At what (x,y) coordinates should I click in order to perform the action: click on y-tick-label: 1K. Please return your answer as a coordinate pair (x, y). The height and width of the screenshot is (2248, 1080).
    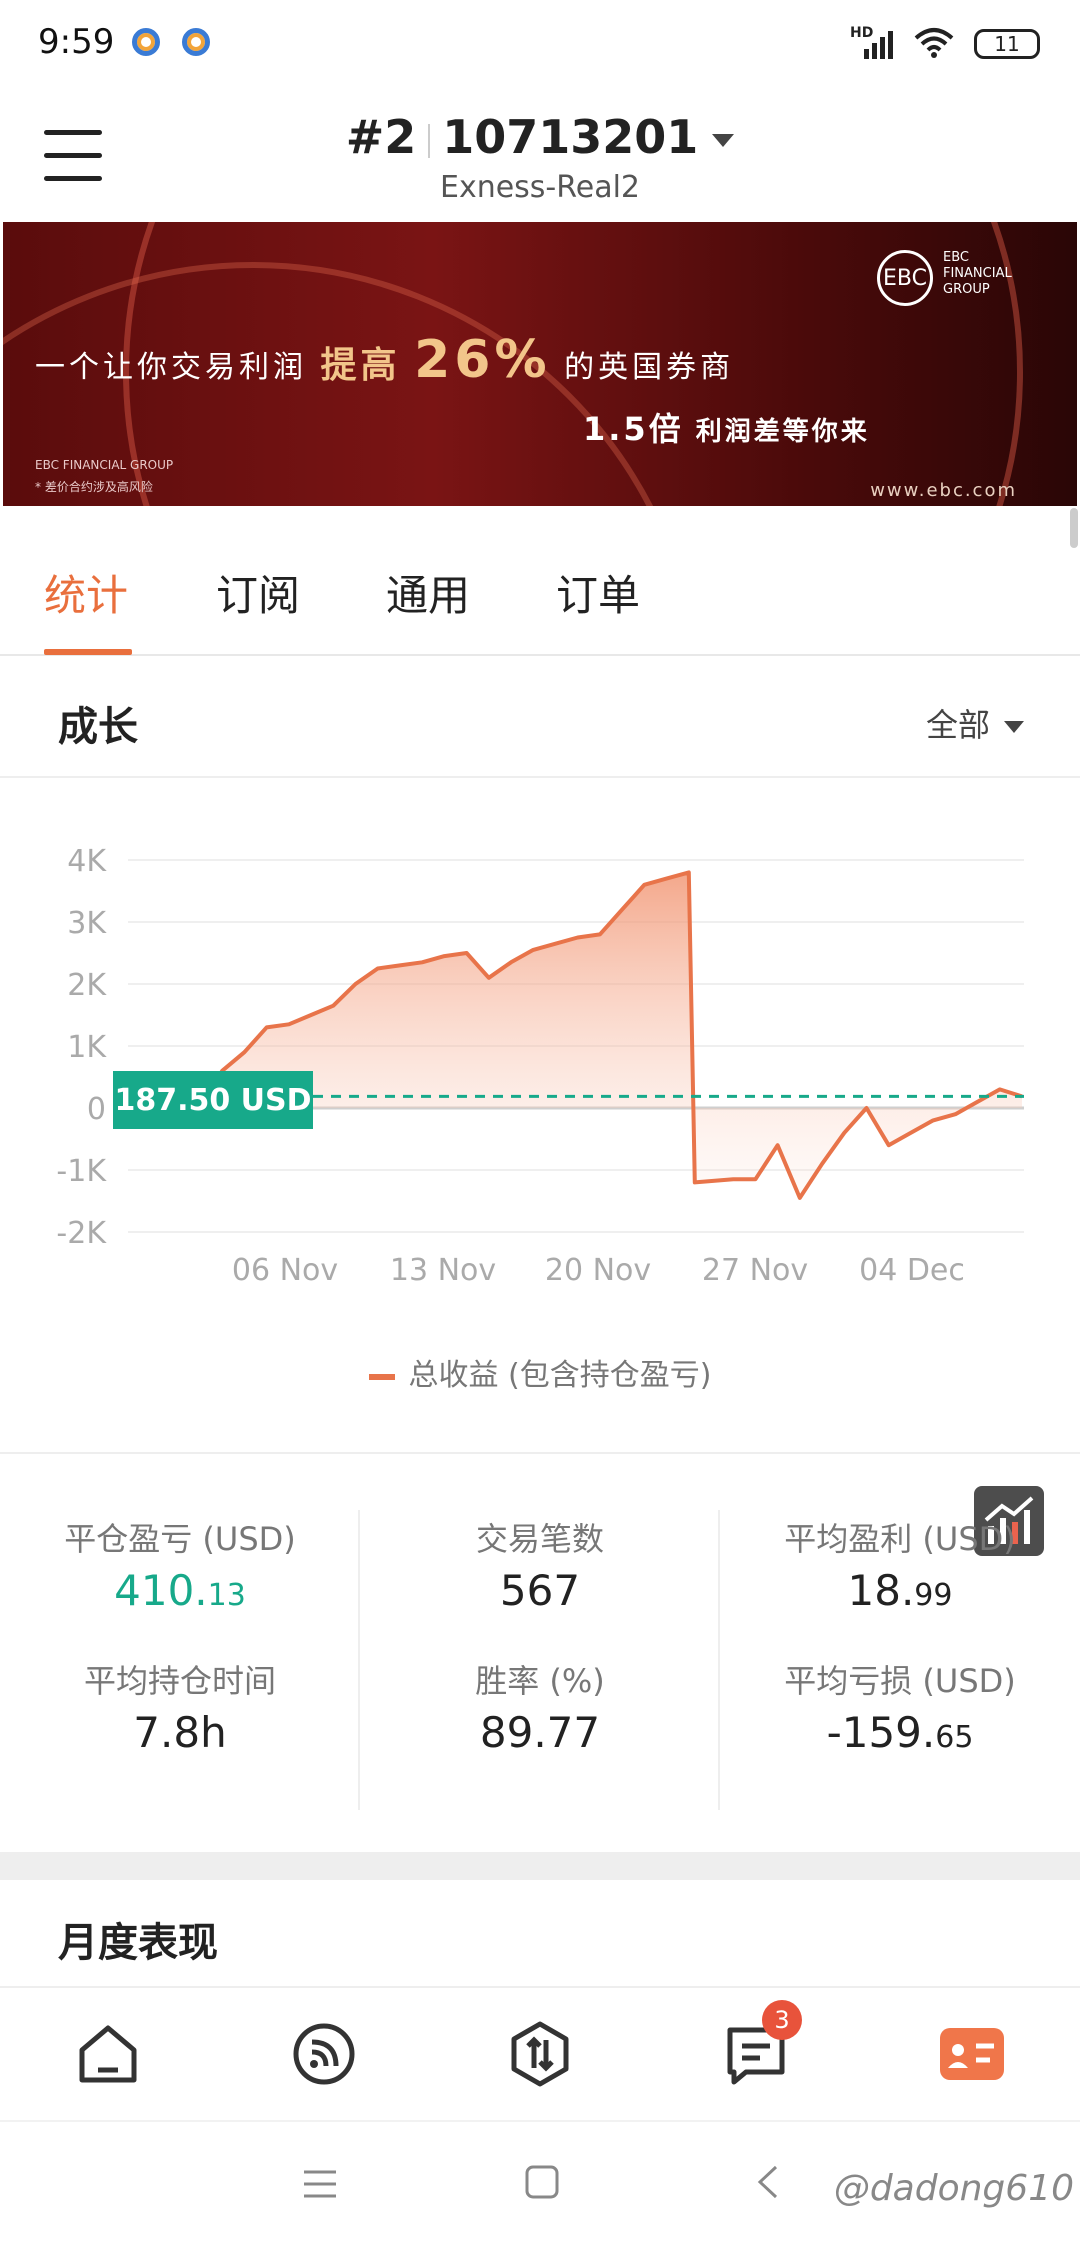
    Looking at the image, I should click on (87, 1047).